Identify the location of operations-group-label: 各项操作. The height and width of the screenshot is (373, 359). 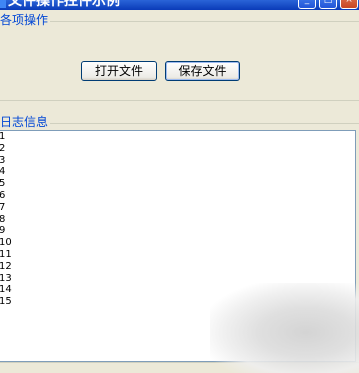
(25, 20).